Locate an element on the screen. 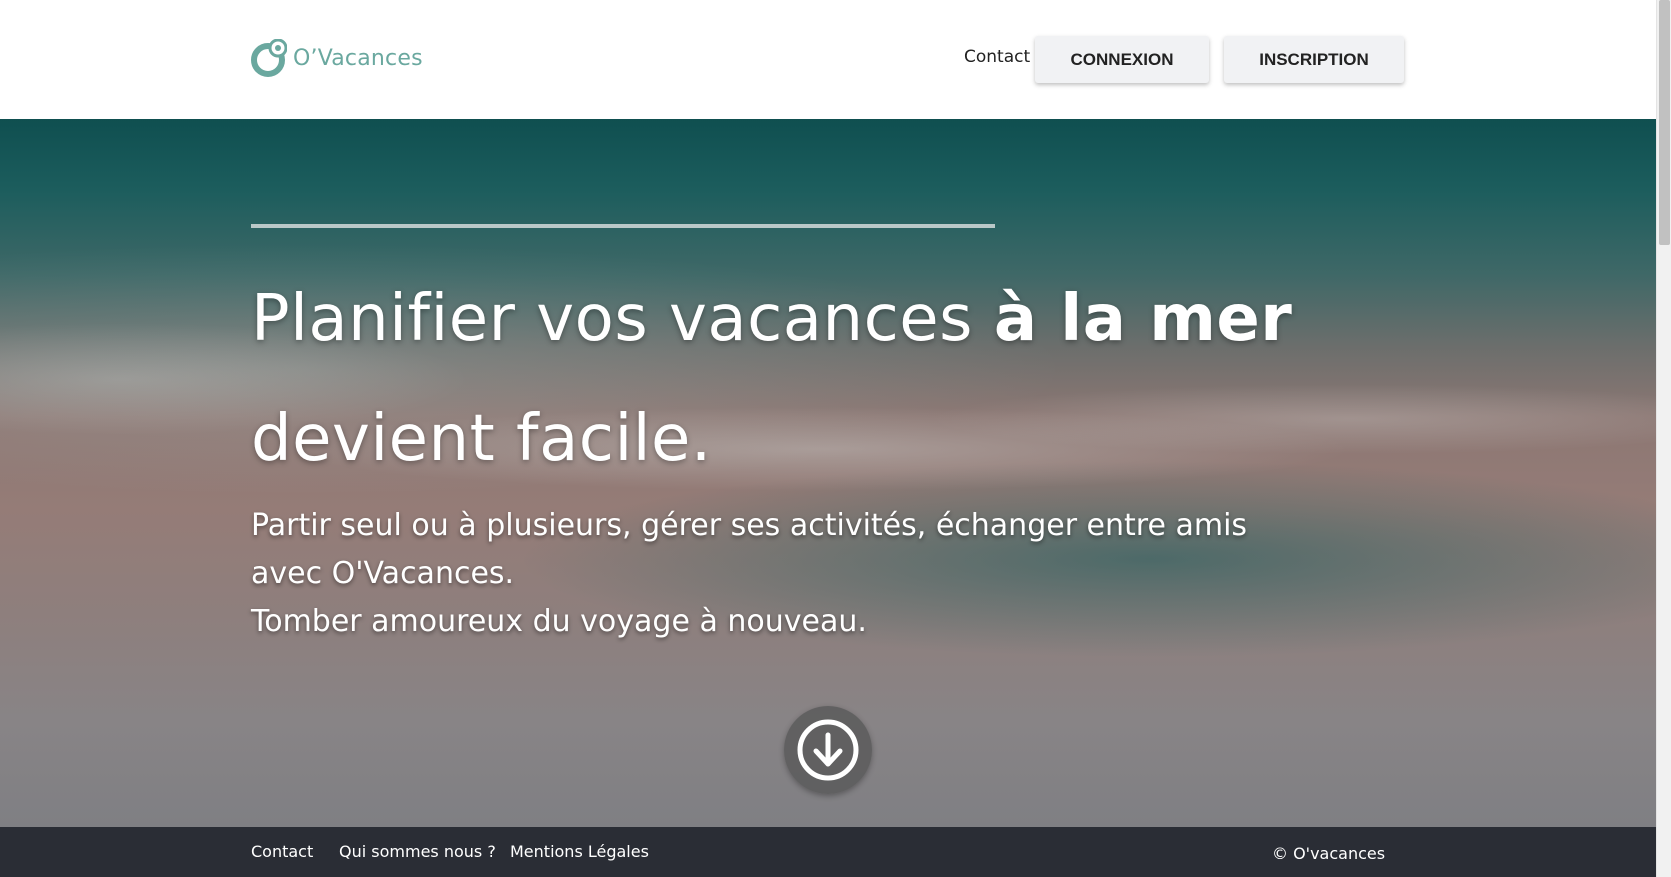 Image resolution: width=1671 pixels, height=877 pixels. scroll-down-button is located at coordinates (828, 750).